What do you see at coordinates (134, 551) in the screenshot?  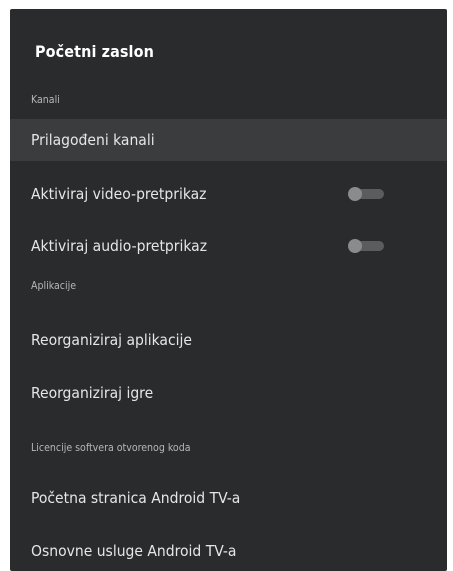 I see `menu-item-label: Osnovne usluge Android TV-a` at bounding box center [134, 551].